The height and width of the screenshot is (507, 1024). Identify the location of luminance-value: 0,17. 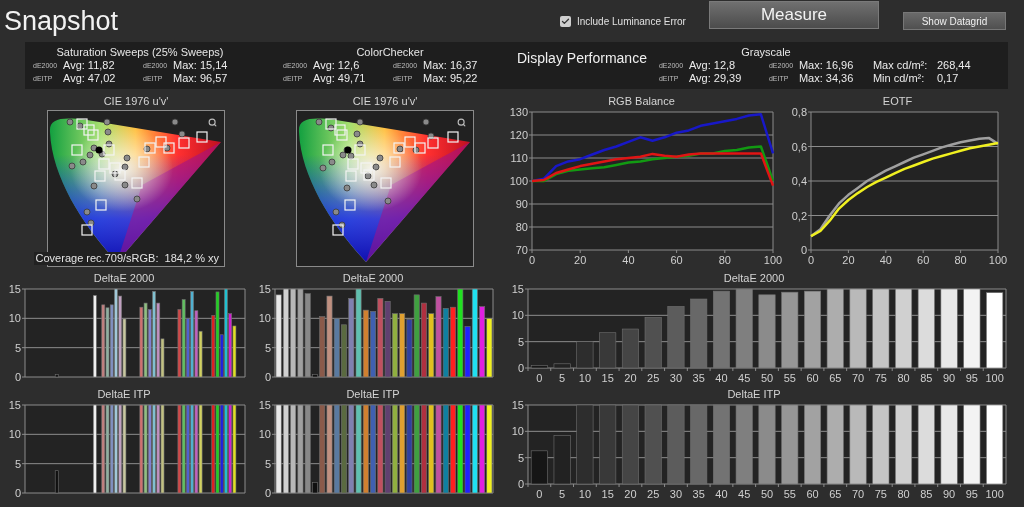
(947, 78).